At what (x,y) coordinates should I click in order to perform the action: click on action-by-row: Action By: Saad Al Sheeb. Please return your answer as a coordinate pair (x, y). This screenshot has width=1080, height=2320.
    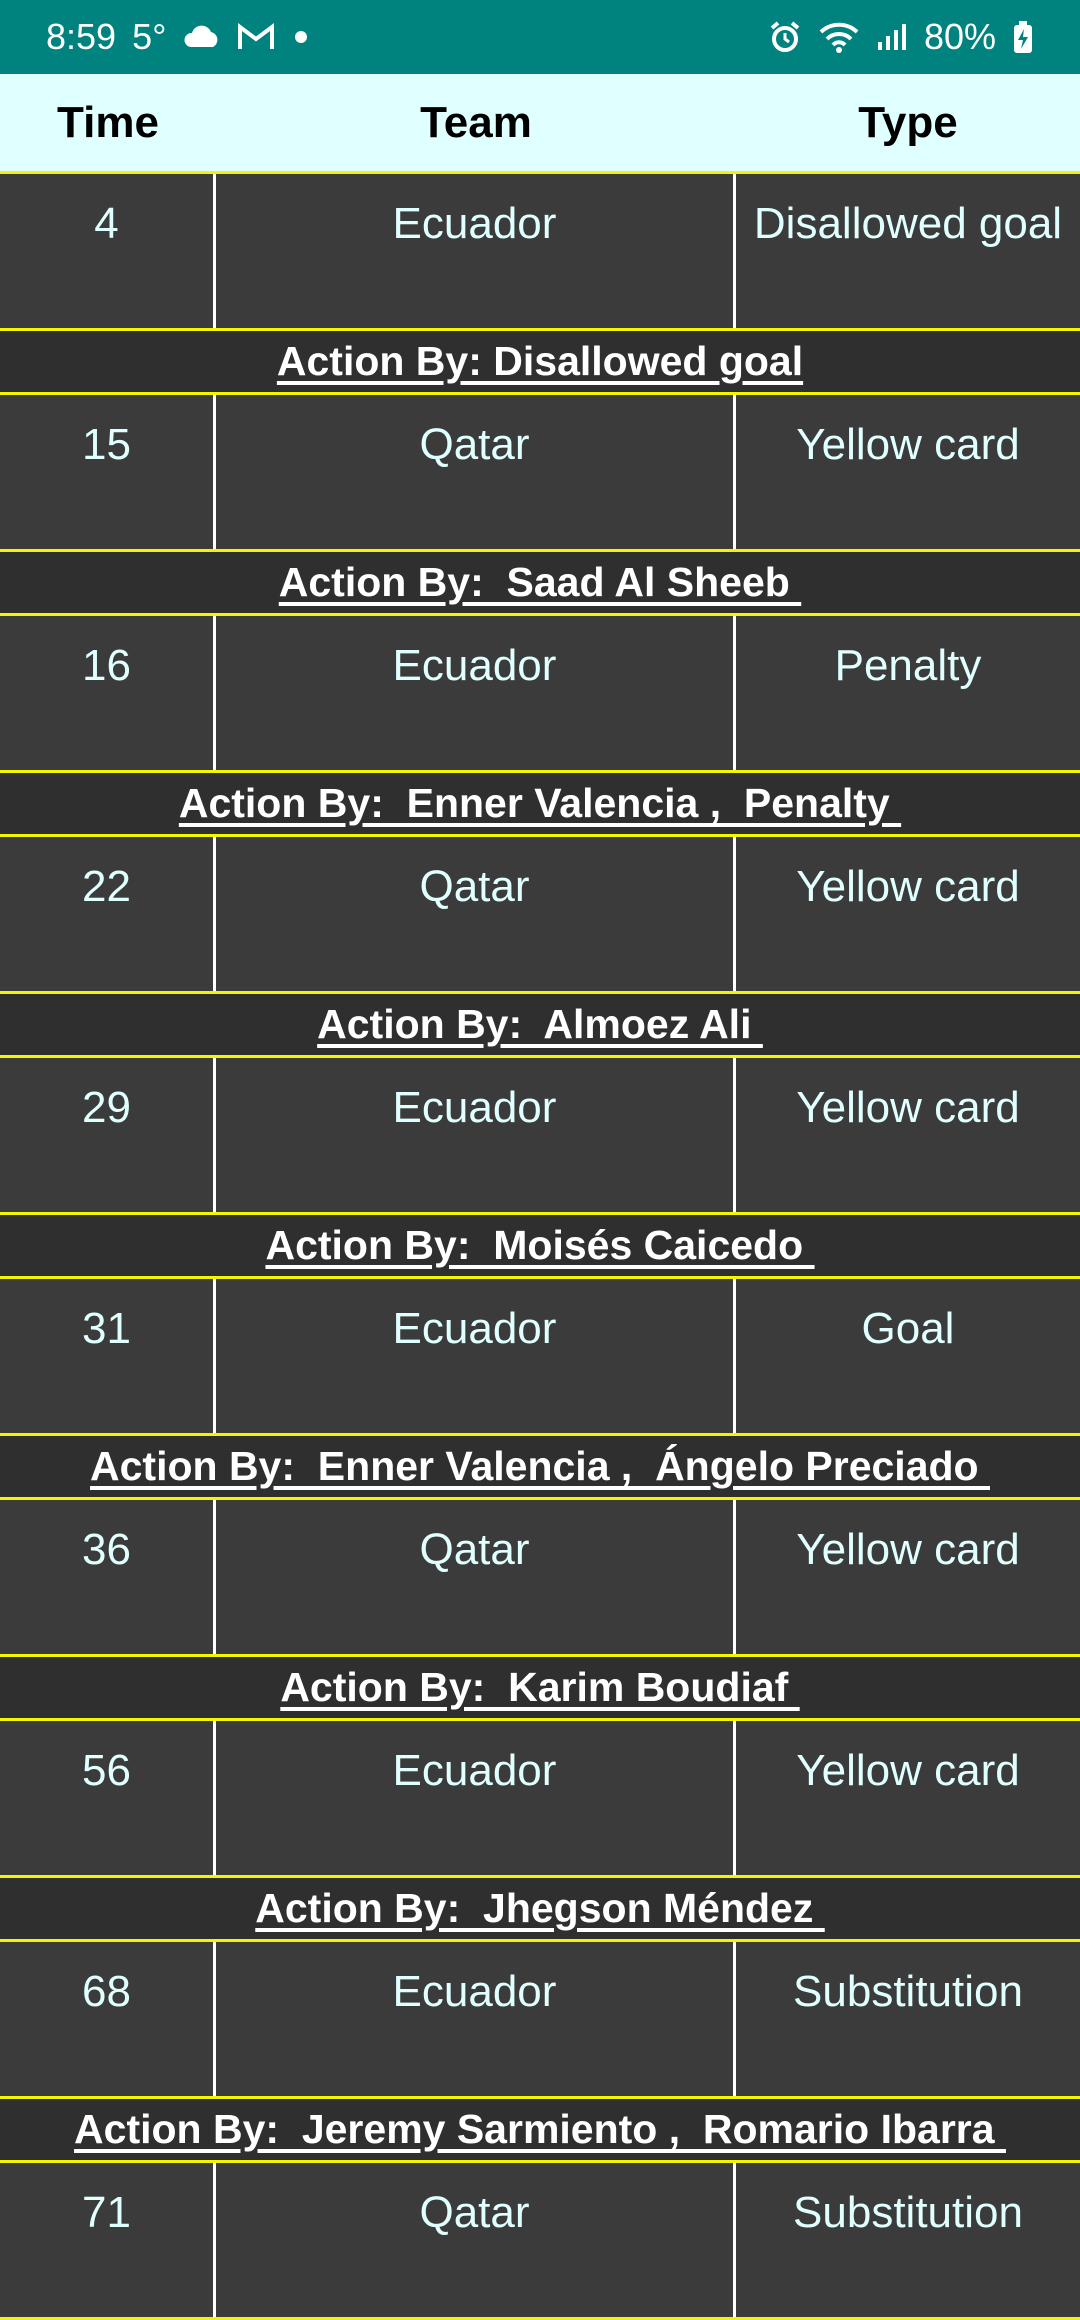
    Looking at the image, I should click on (540, 584).